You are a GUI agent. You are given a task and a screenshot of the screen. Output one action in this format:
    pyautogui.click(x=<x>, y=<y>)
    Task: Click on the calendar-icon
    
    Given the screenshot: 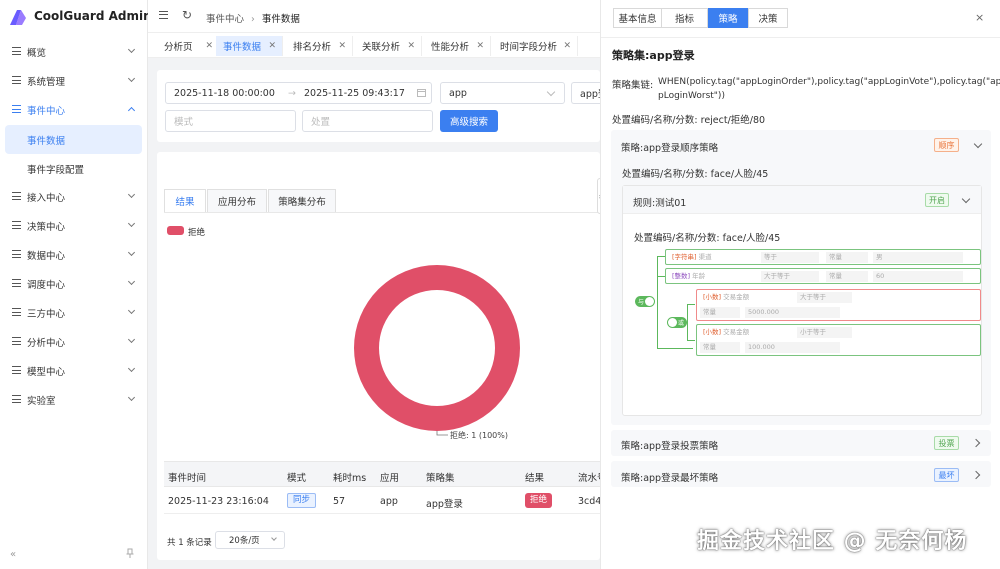 What is the action you would take?
    pyautogui.click(x=421, y=93)
    